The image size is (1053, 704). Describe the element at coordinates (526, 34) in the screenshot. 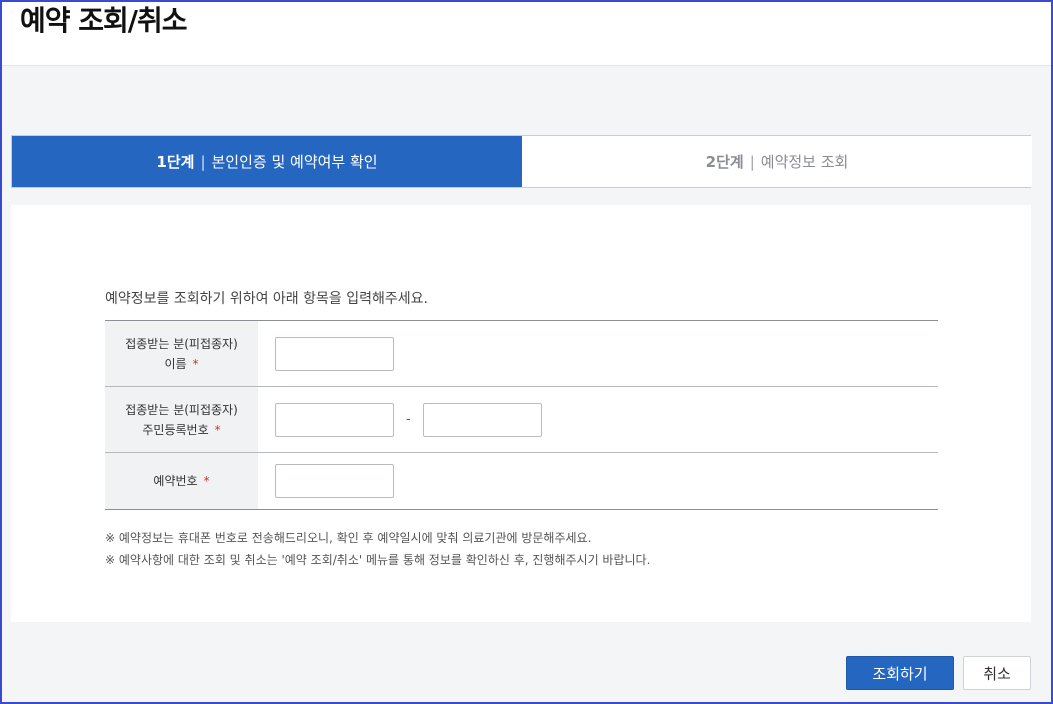

I see `page-header: 예약 조회/취소` at that location.